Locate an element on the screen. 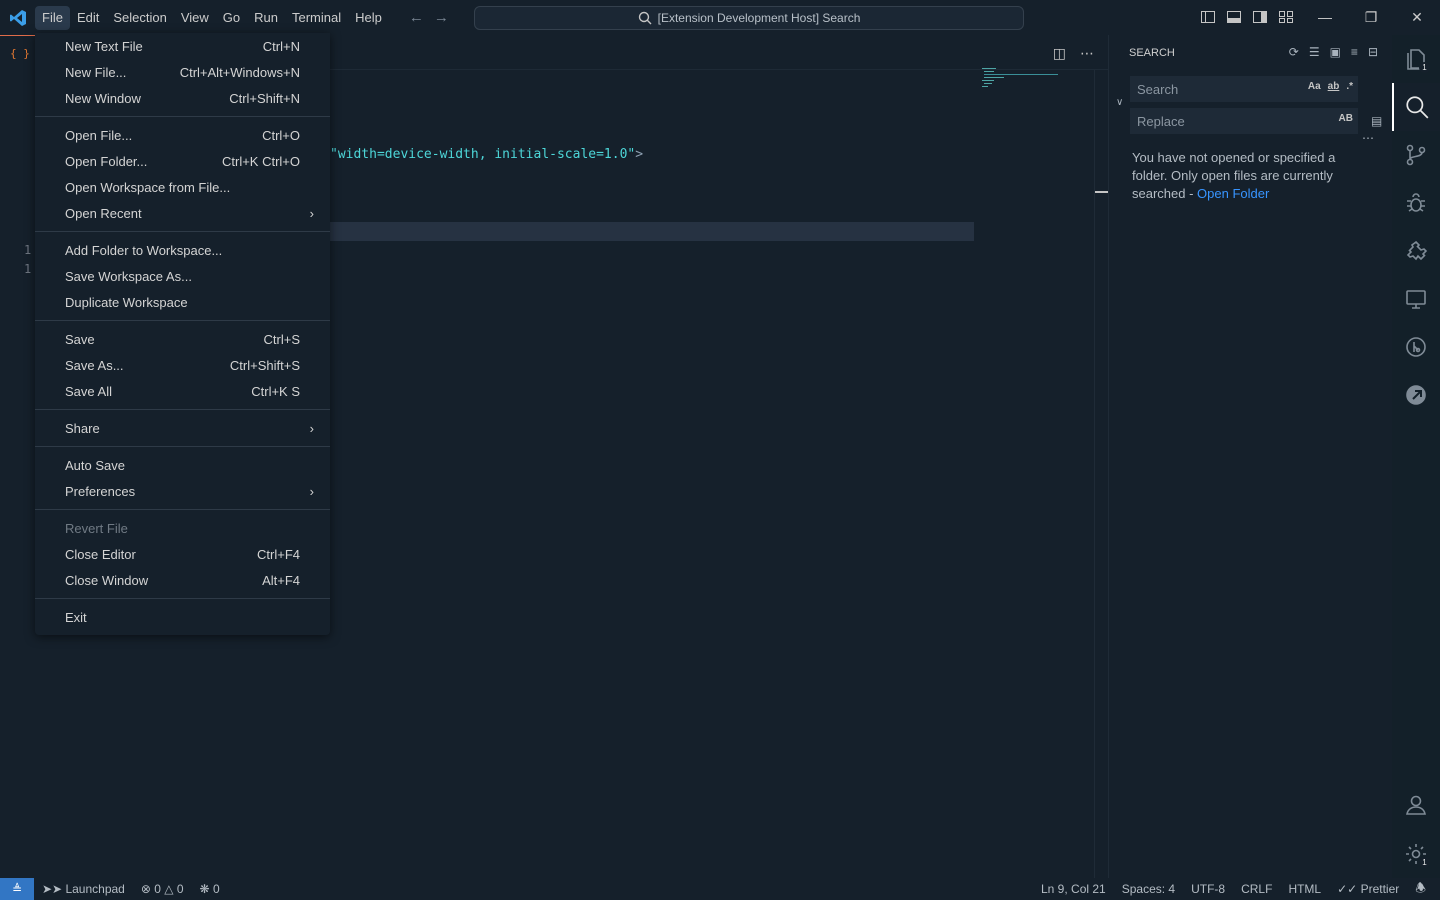 The image size is (1440, 900). live-share-icon is located at coordinates (1416, 395).